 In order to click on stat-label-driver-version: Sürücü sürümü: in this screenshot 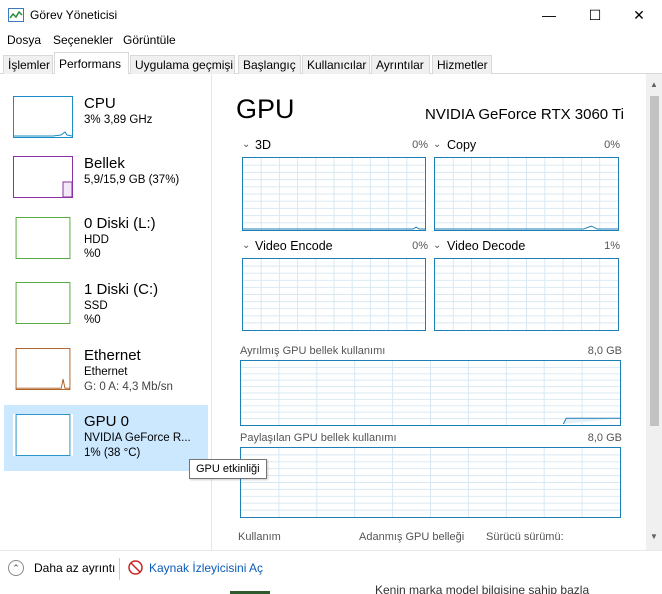, I will do `click(525, 537)`.